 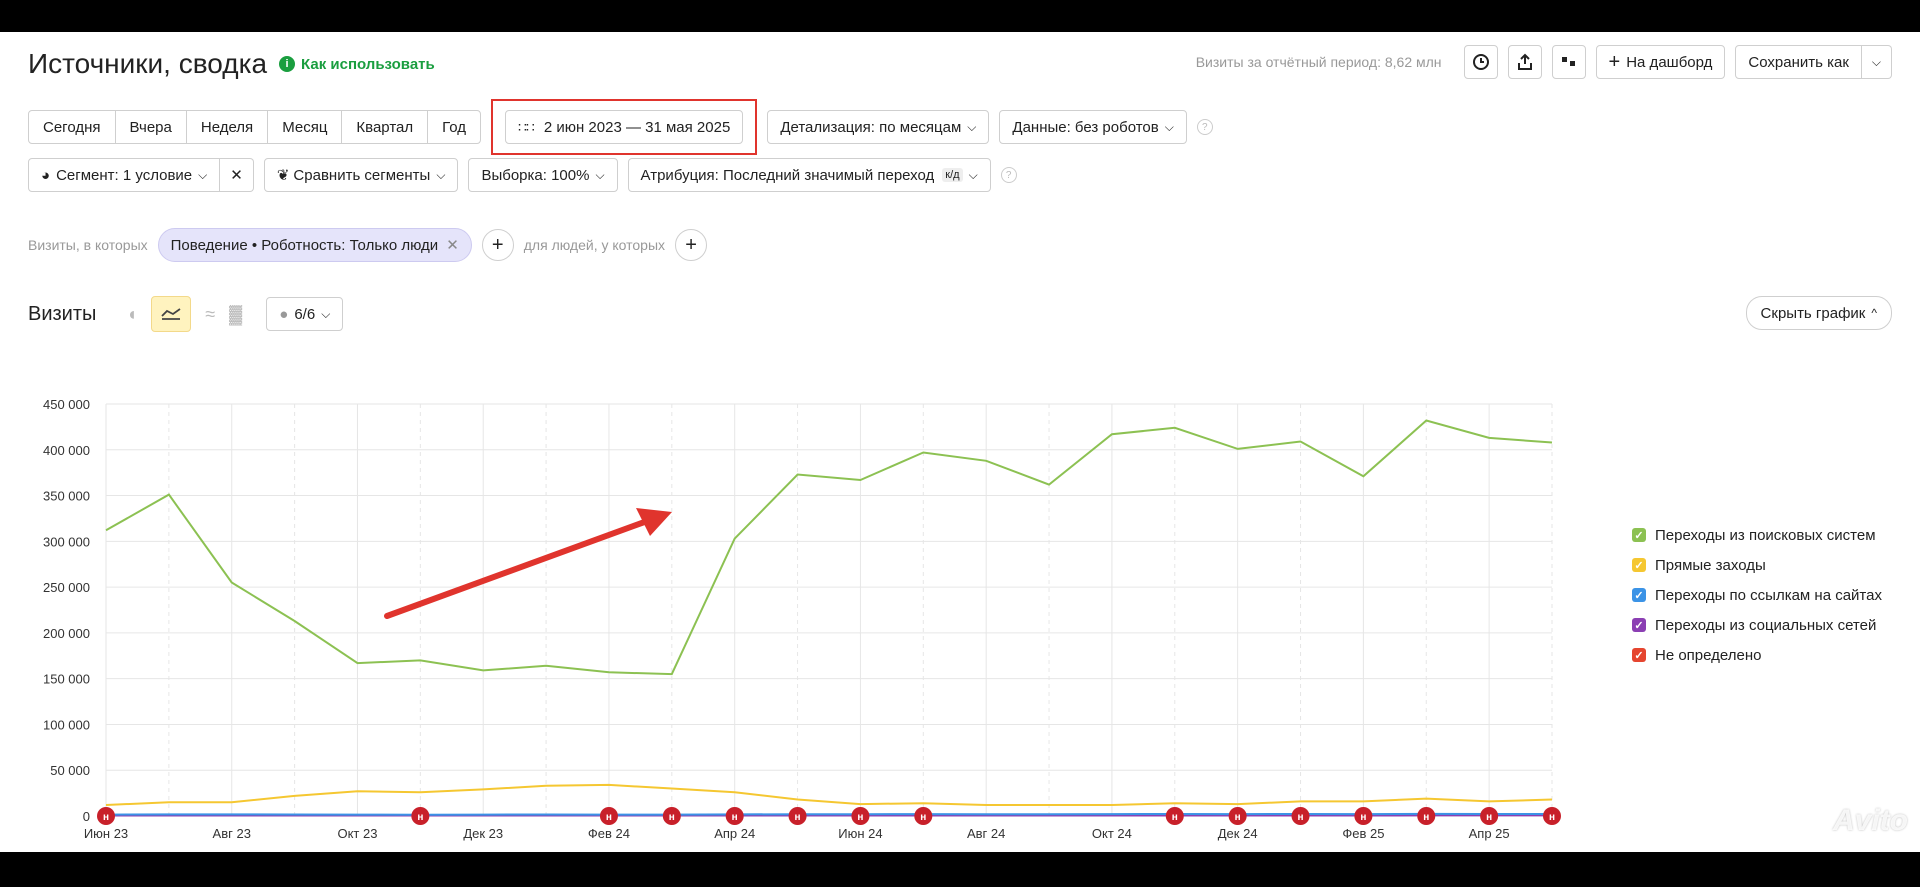 I want to click on clock-icon, so click(x=1480, y=62).